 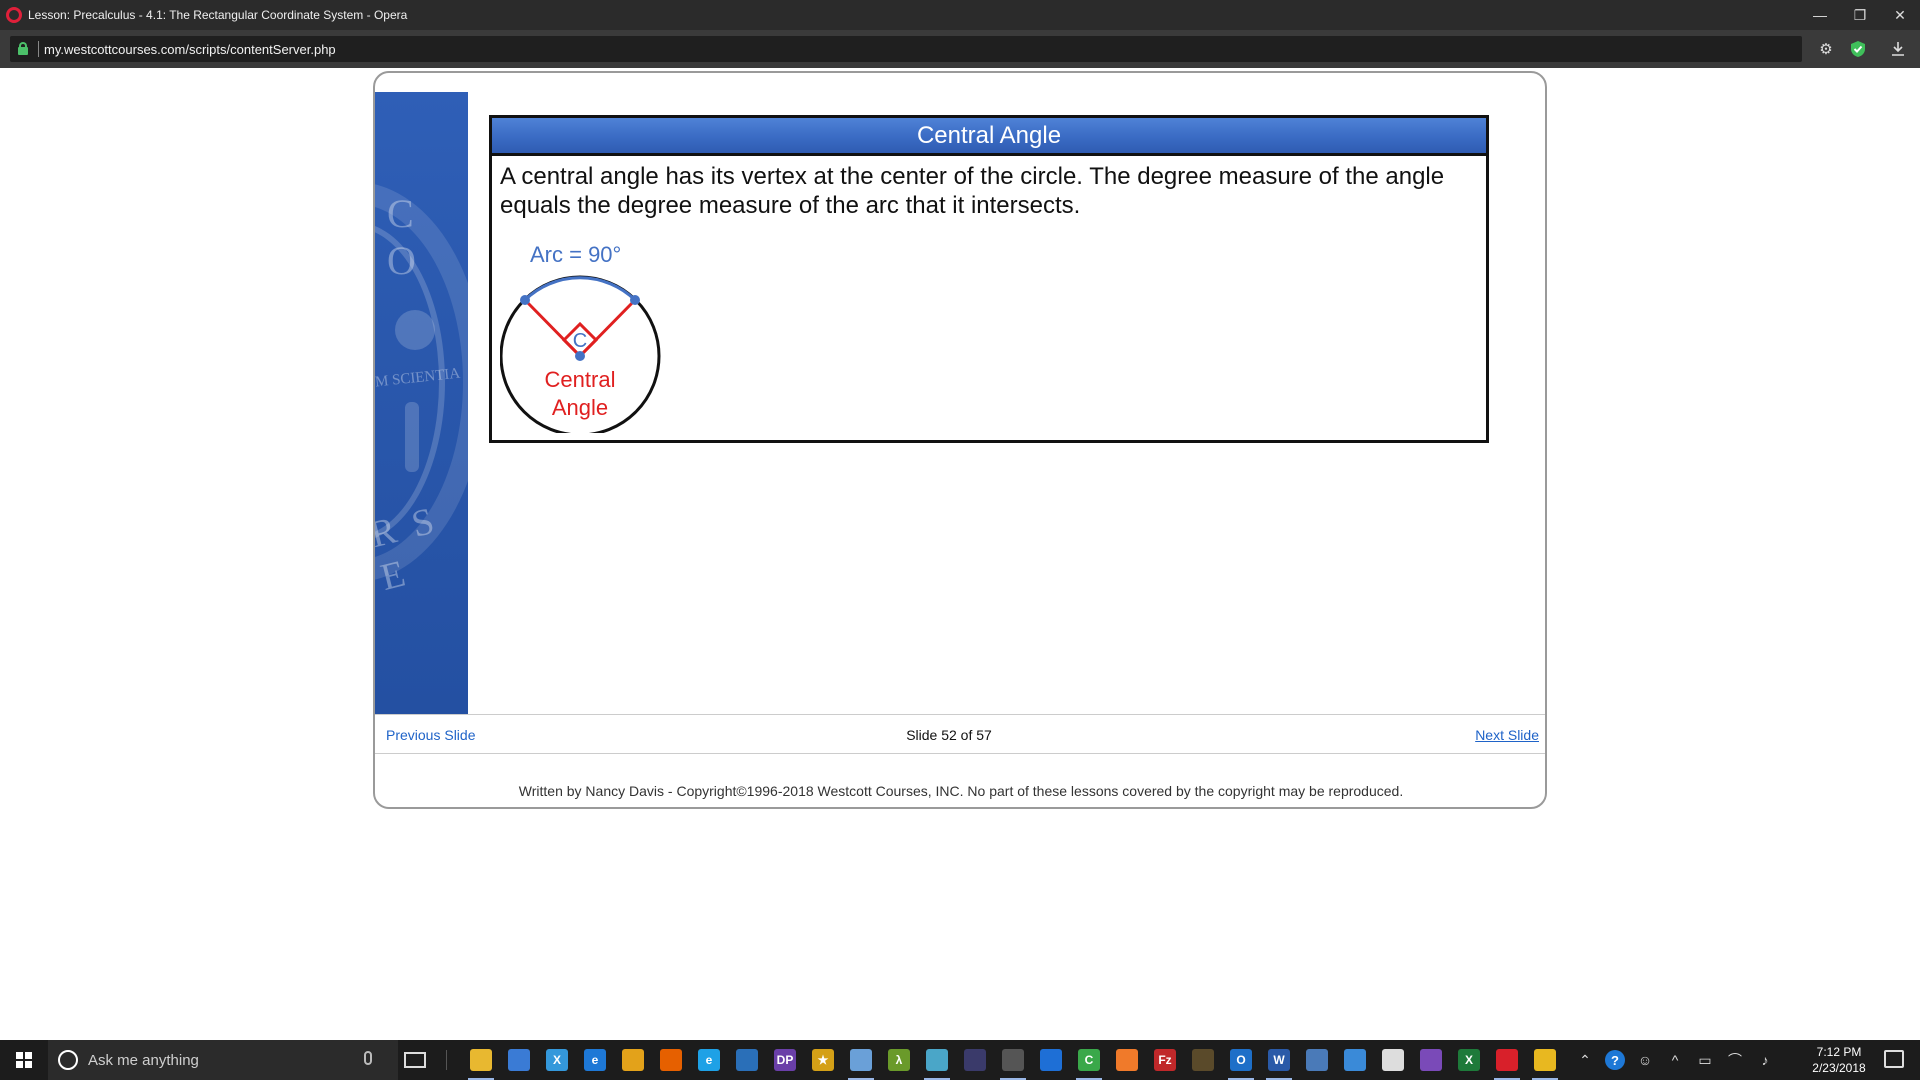 I want to click on xampp-taskbar-button, so click(x=1127, y=1060).